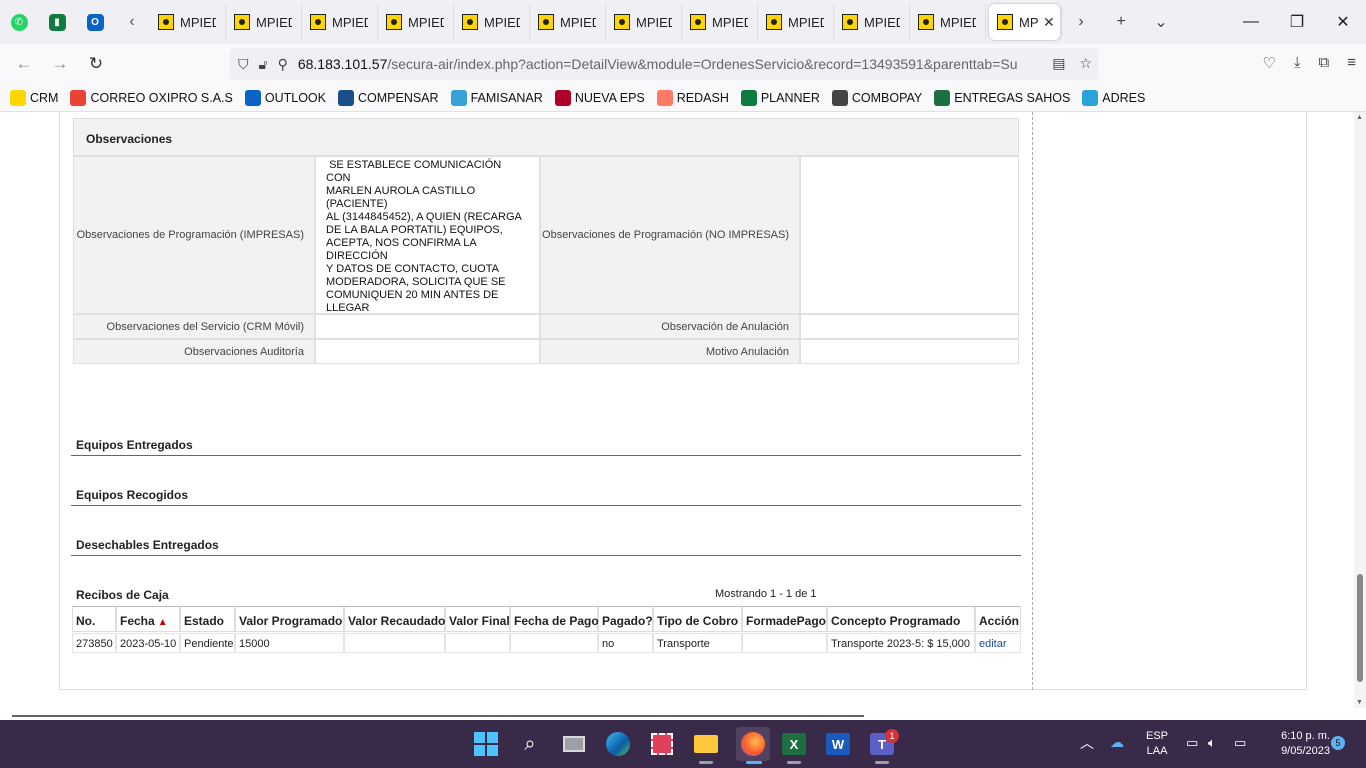  Describe the element at coordinates (998, 619) in the screenshot. I see `column-header: Acción` at that location.